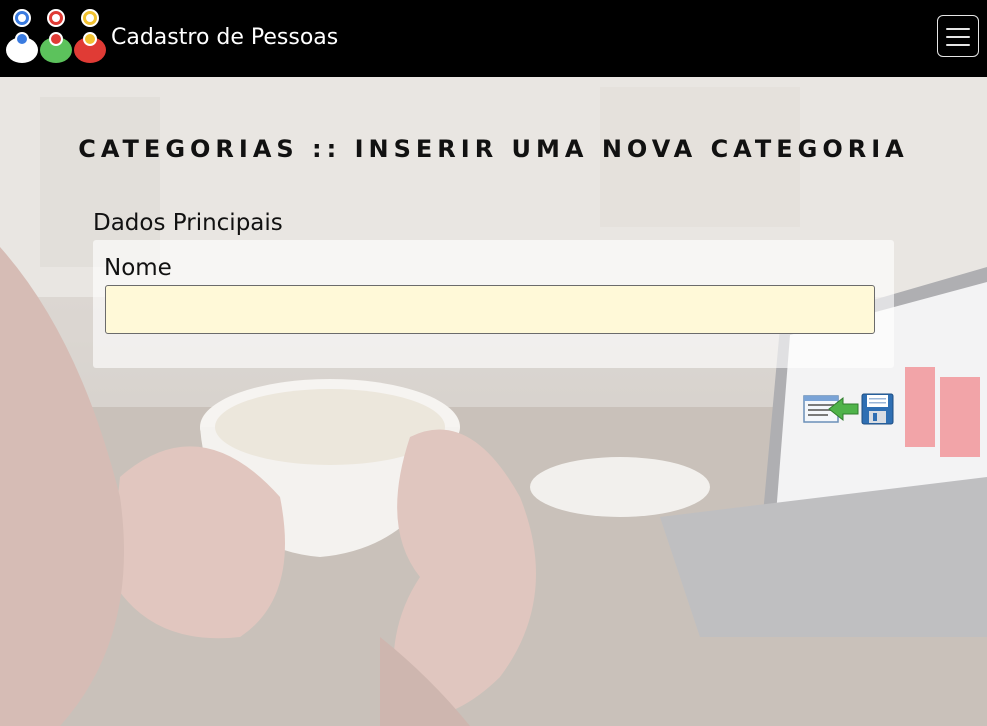 The height and width of the screenshot is (726, 987). I want to click on brand-title: Cadastro de Pessoas, so click(224, 38).